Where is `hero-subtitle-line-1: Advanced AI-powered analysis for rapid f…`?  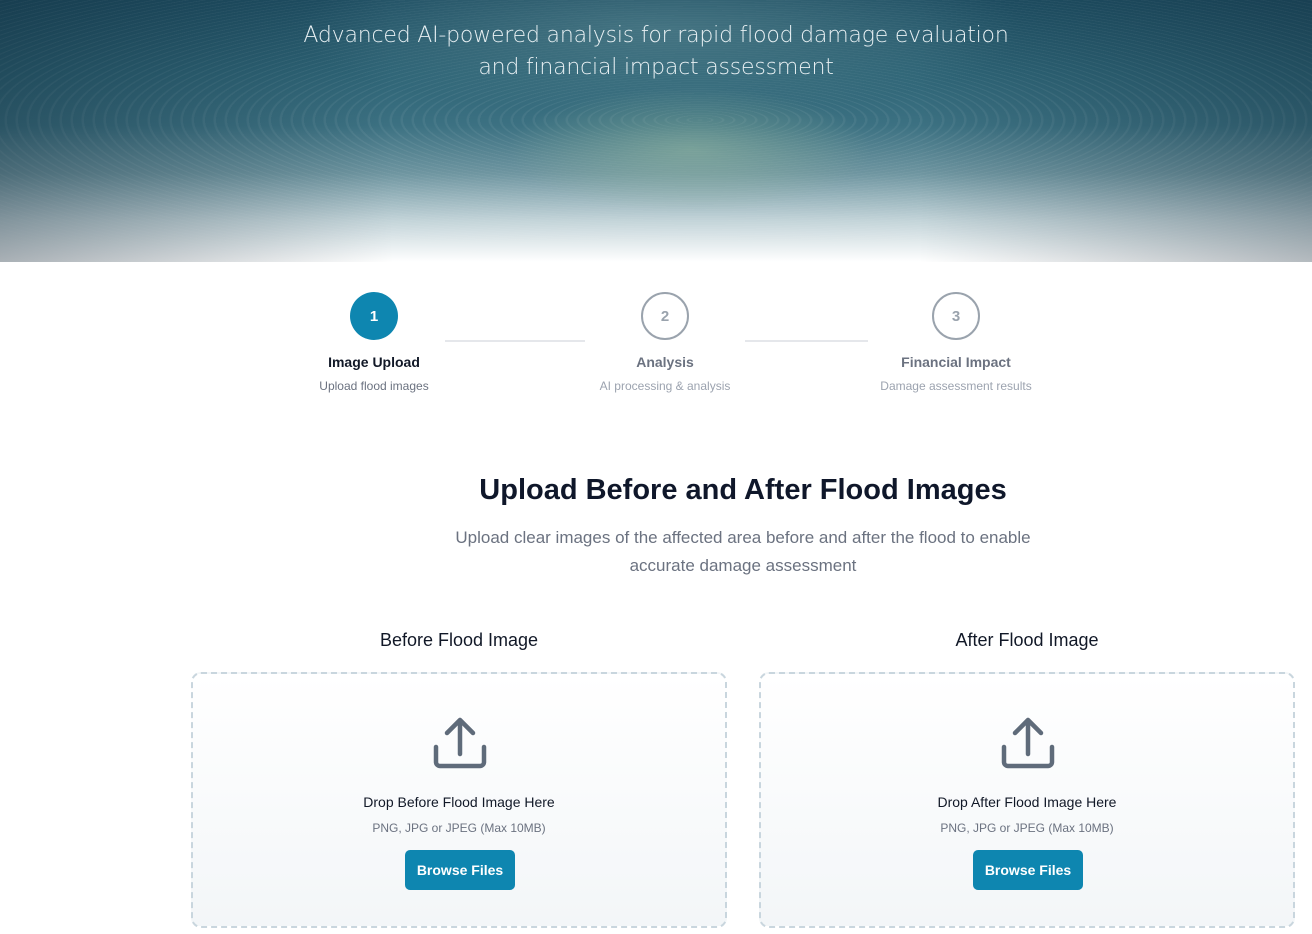
hero-subtitle-line-1: Advanced AI-powered analysis for rapid f… is located at coordinates (656, 35).